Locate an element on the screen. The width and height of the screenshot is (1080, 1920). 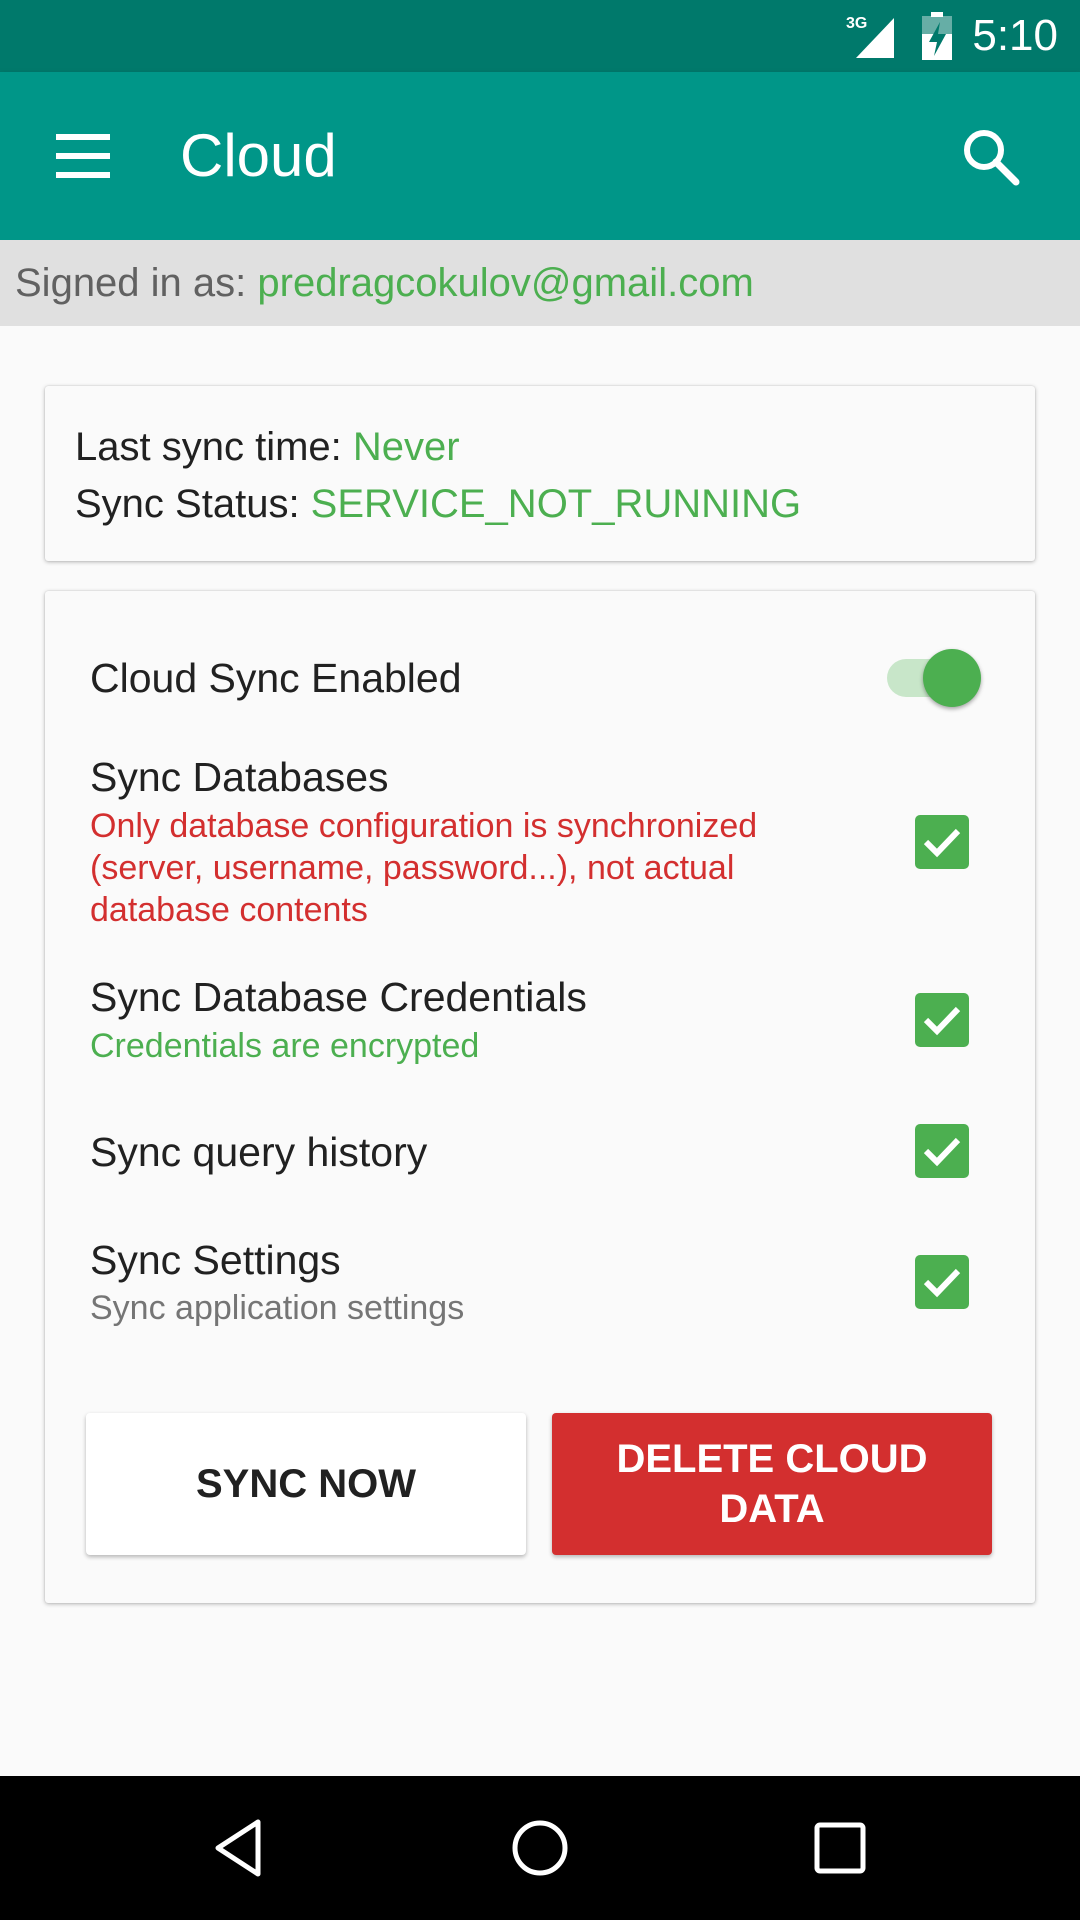
back-icon is located at coordinates (240, 1848).